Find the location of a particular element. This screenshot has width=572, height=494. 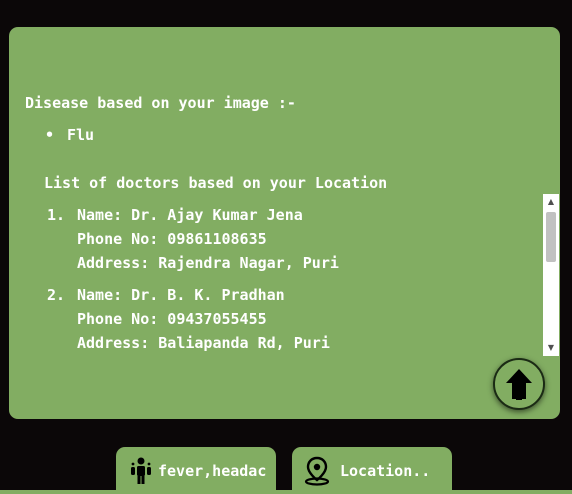

bottom-bar is located at coordinates (286, 492).